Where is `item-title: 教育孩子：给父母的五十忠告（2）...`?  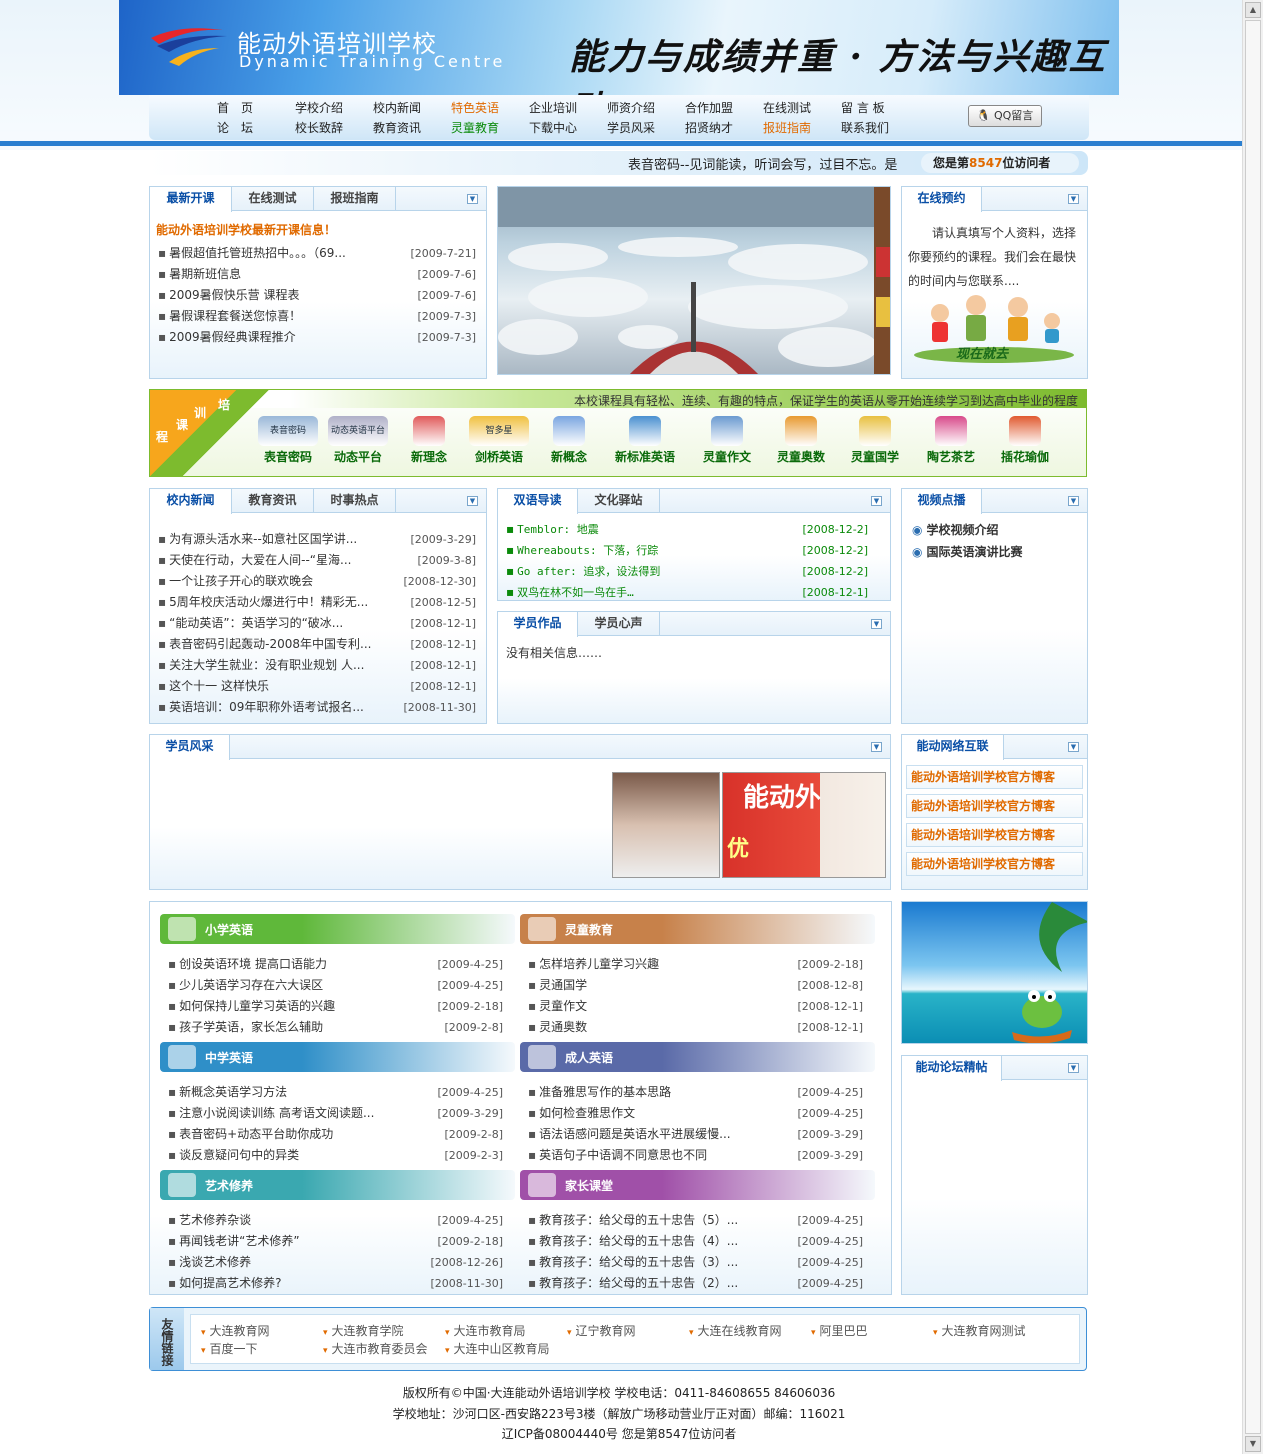 item-title: 教育孩子：给父母的五十忠告（2）... is located at coordinates (638, 1283).